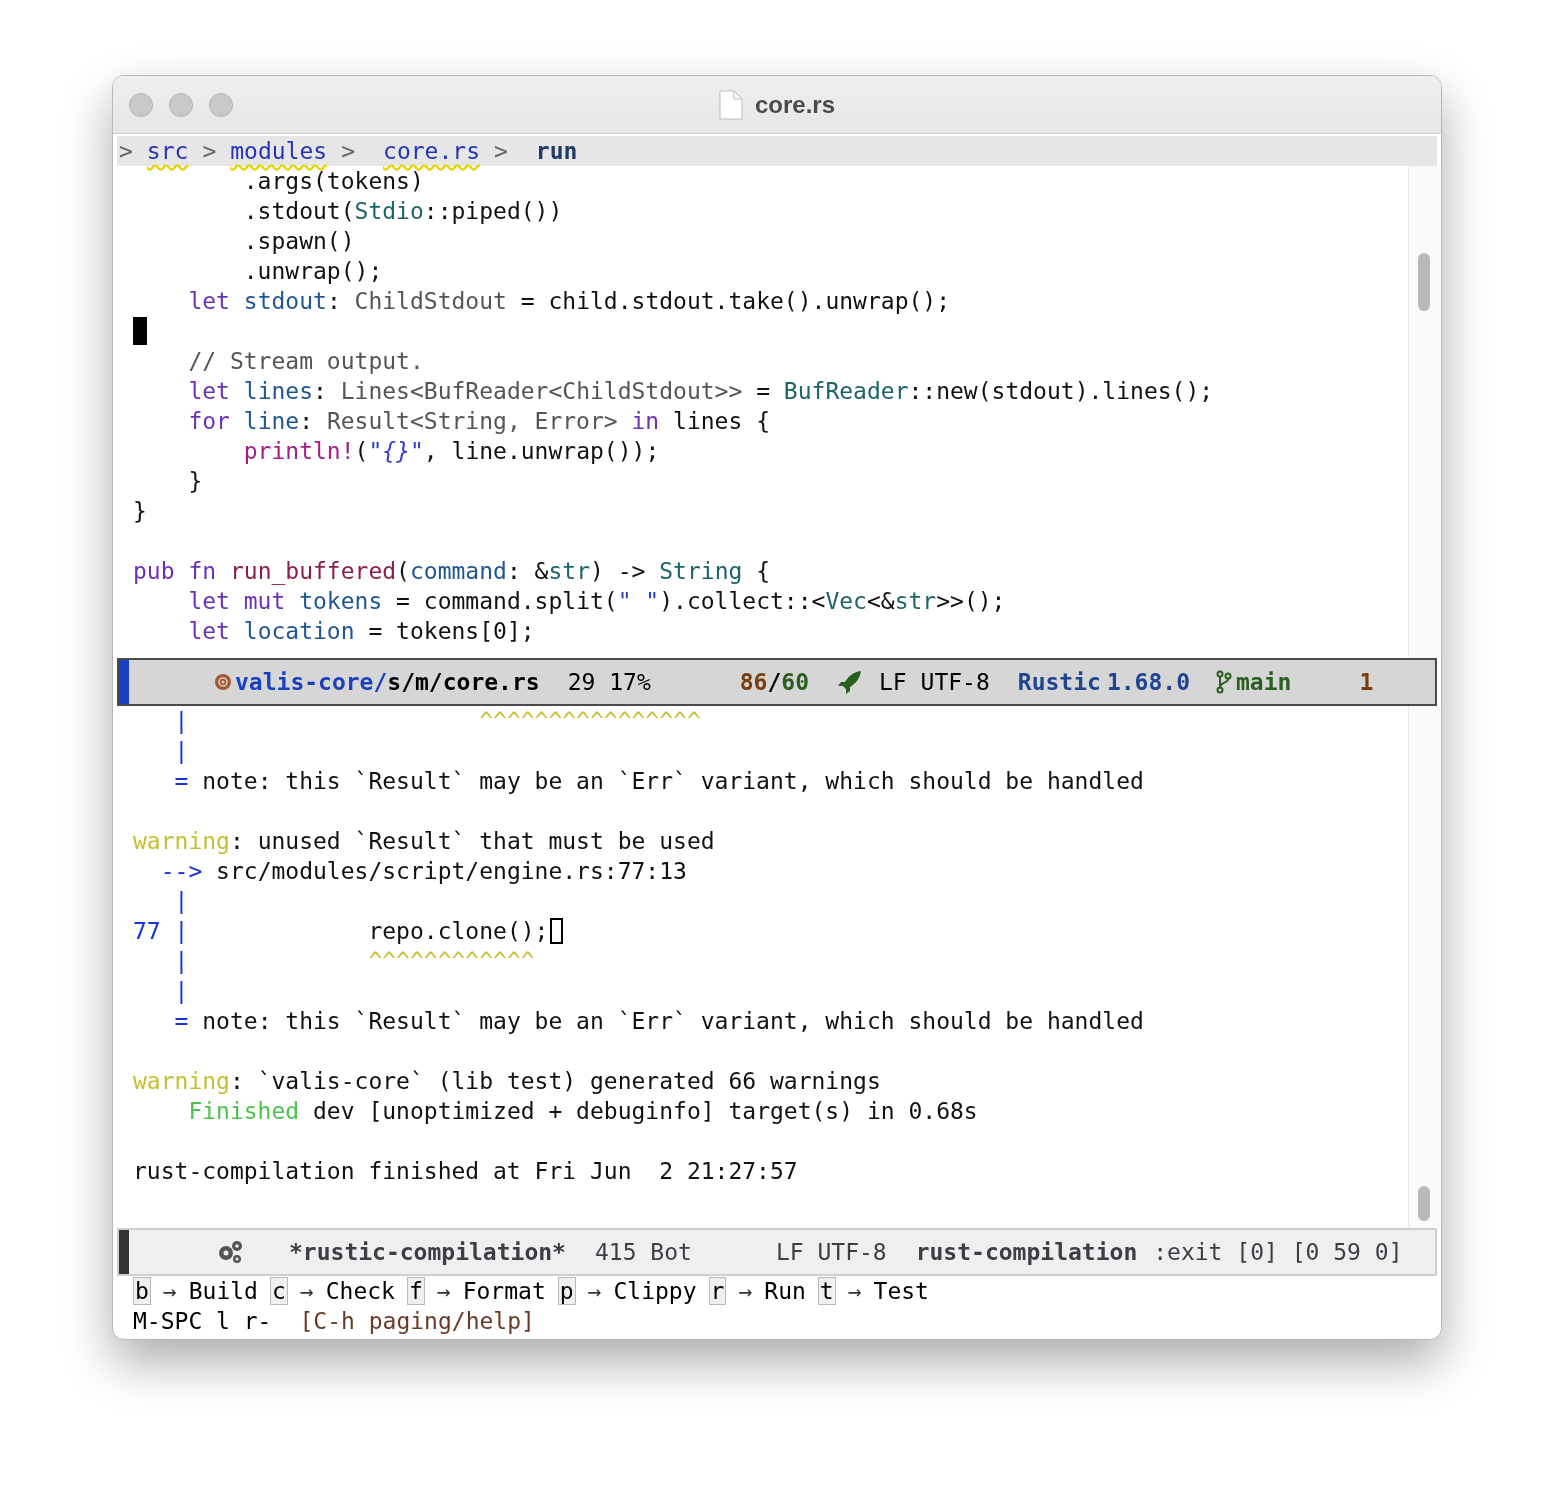 The height and width of the screenshot is (1488, 1554). Describe the element at coordinates (402, 211) in the screenshot. I see `code-line: .stdout(Stdio::piped())` at that location.